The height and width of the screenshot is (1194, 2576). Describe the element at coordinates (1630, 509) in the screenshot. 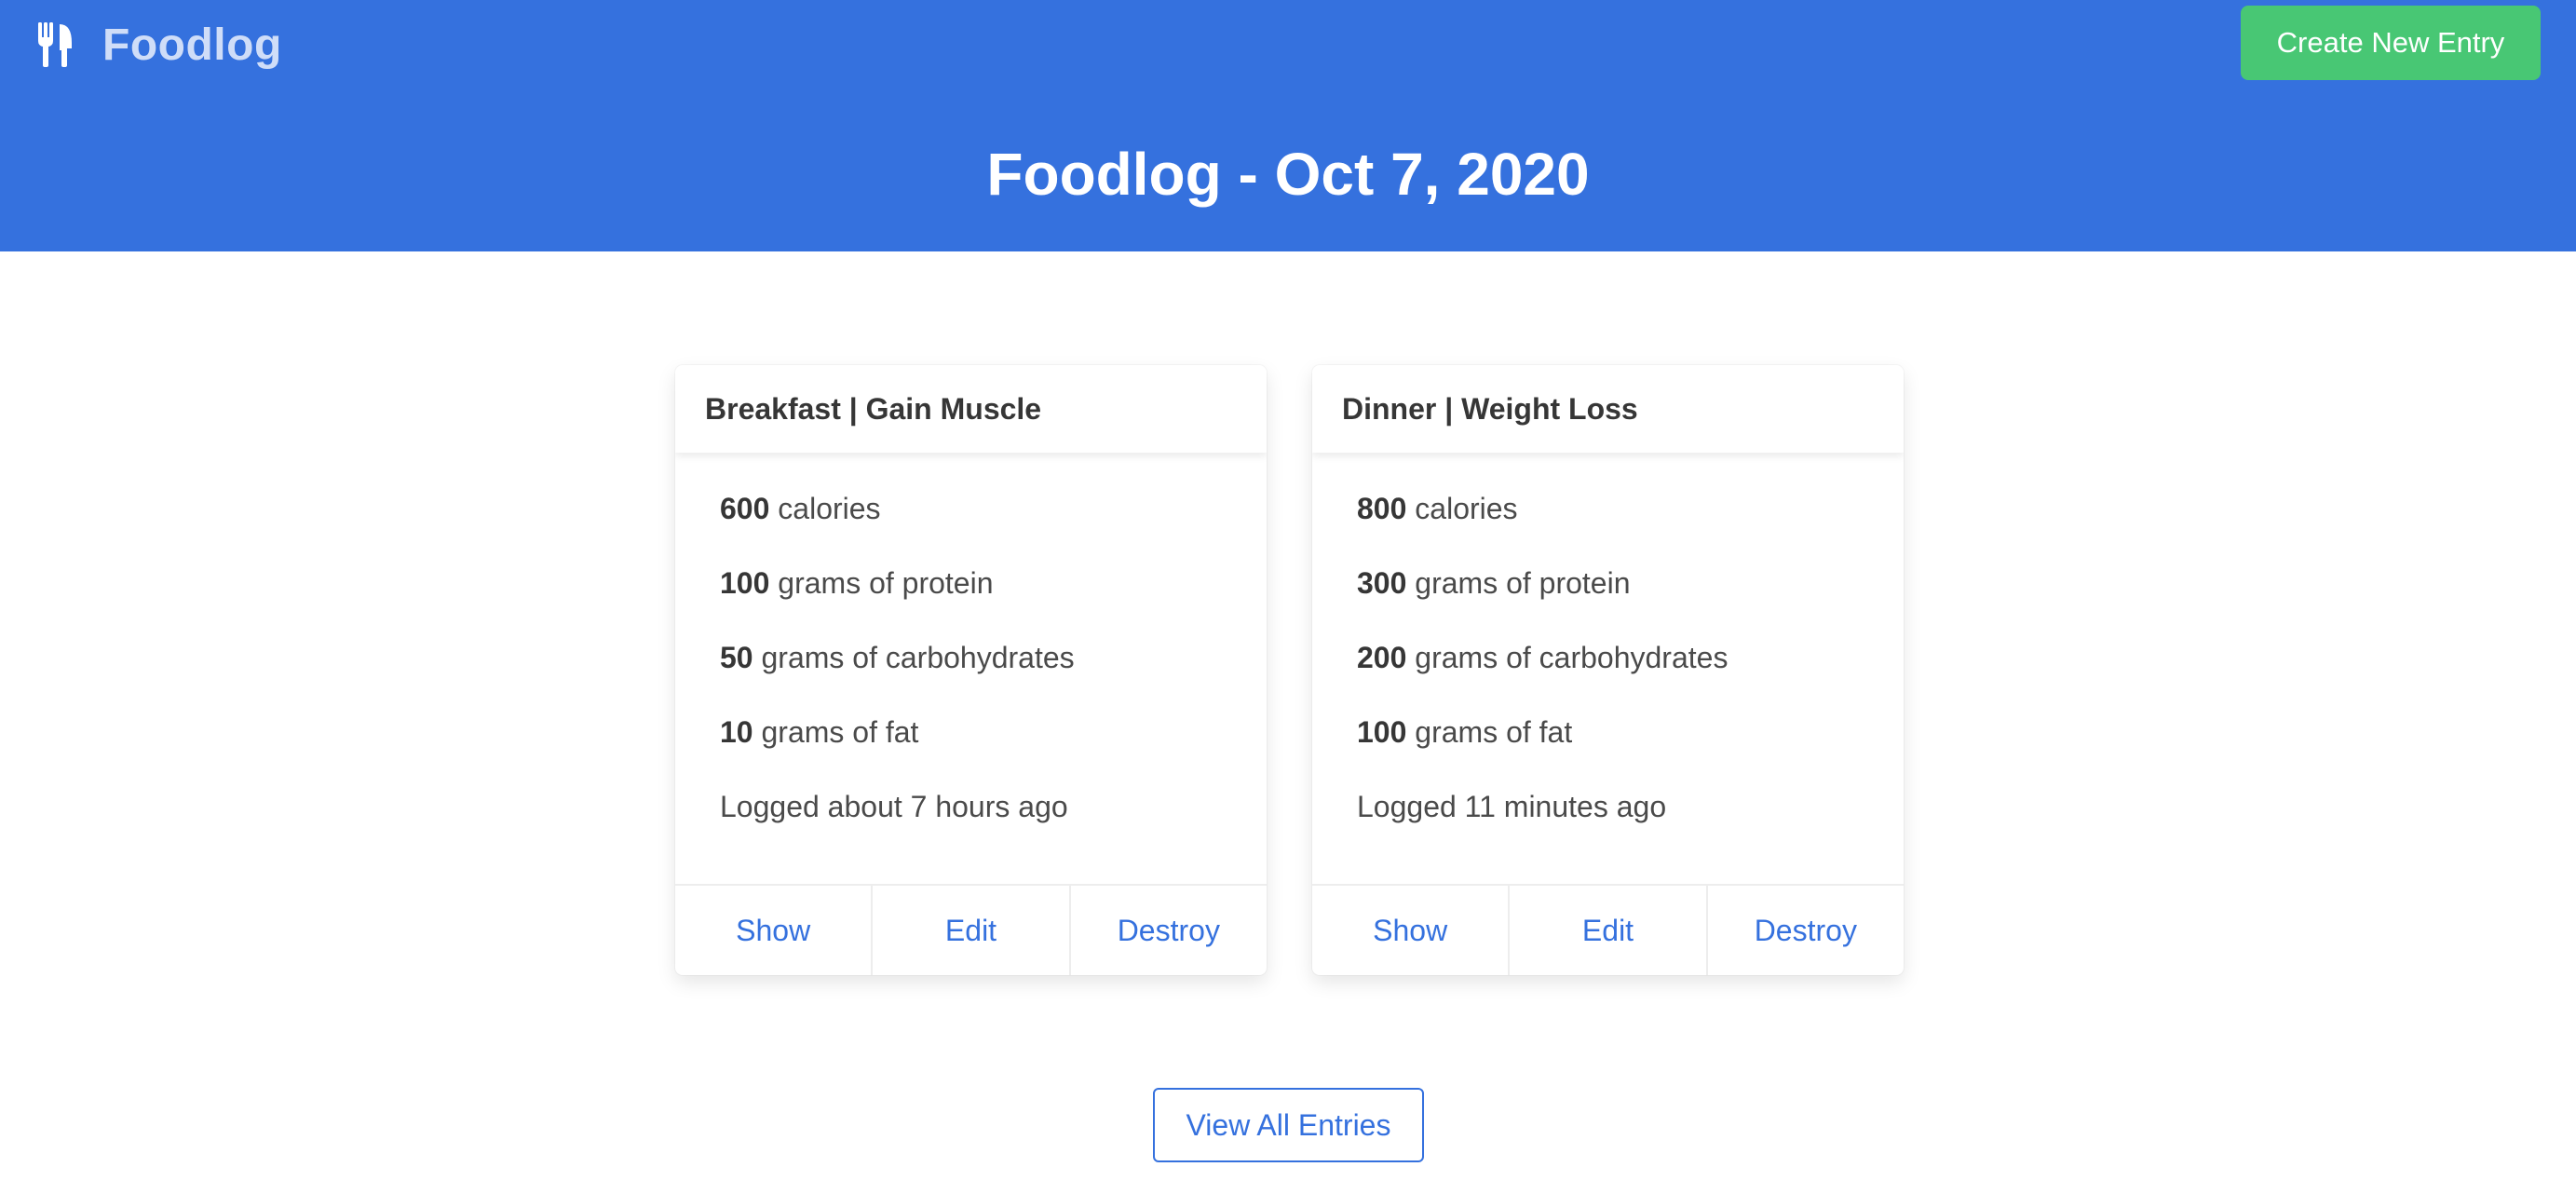

I see `calories-line: 800 calories` at that location.